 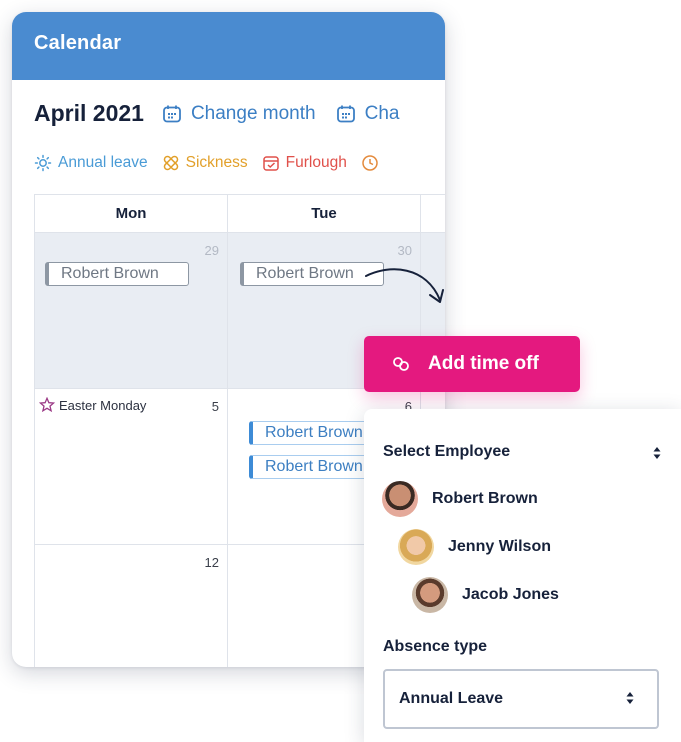 I want to click on holiday-label: Easter Monday, so click(x=92, y=405).